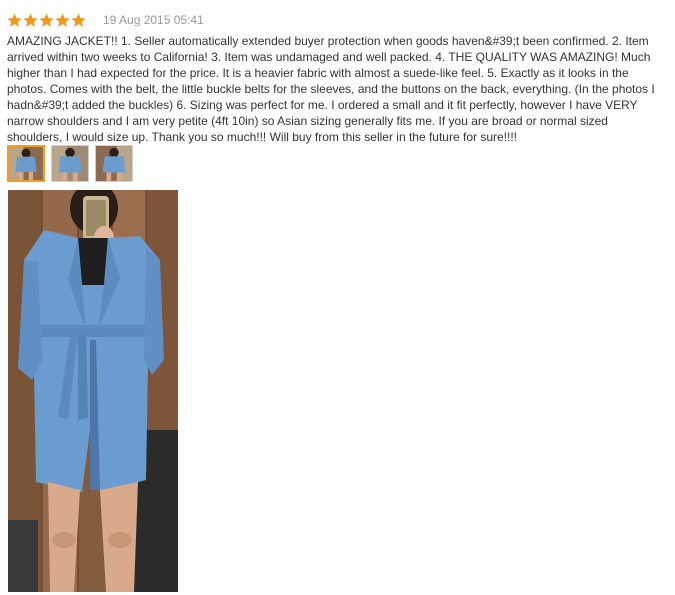 The width and height of the screenshot is (675, 595). What do you see at coordinates (153, 20) in the screenshot?
I see `review-date: 19 Aug 2015 05:41` at bounding box center [153, 20].